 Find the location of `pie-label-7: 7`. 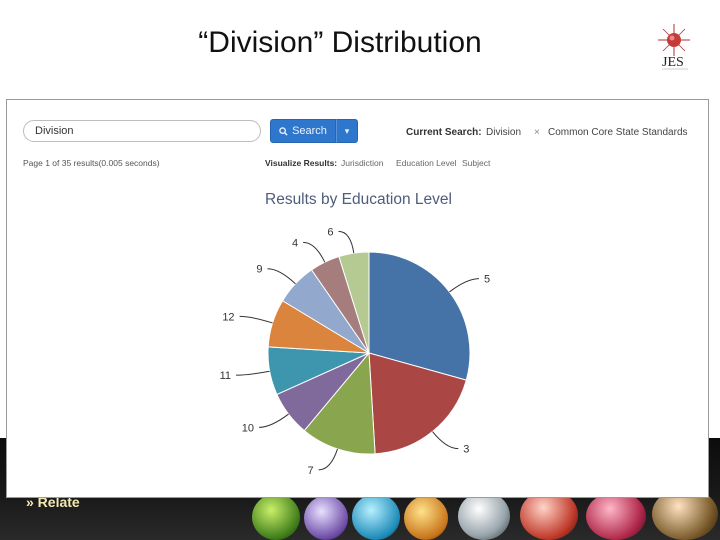

pie-label-7: 7 is located at coordinates (311, 471).